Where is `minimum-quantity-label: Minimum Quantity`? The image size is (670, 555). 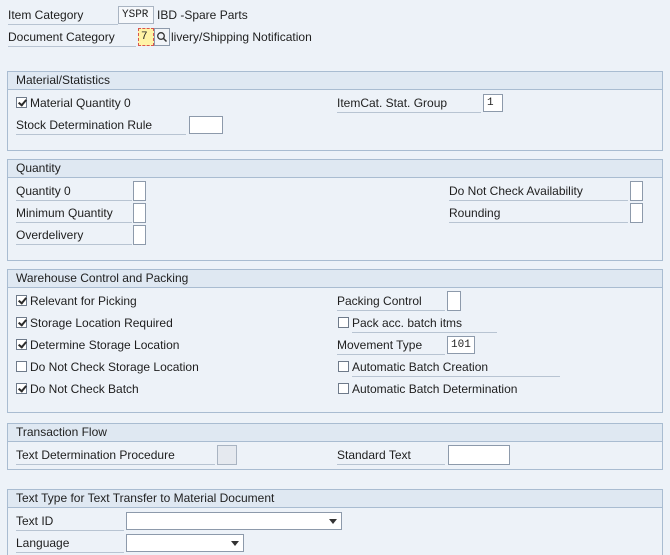
minimum-quantity-label: Minimum Quantity is located at coordinates (74, 213).